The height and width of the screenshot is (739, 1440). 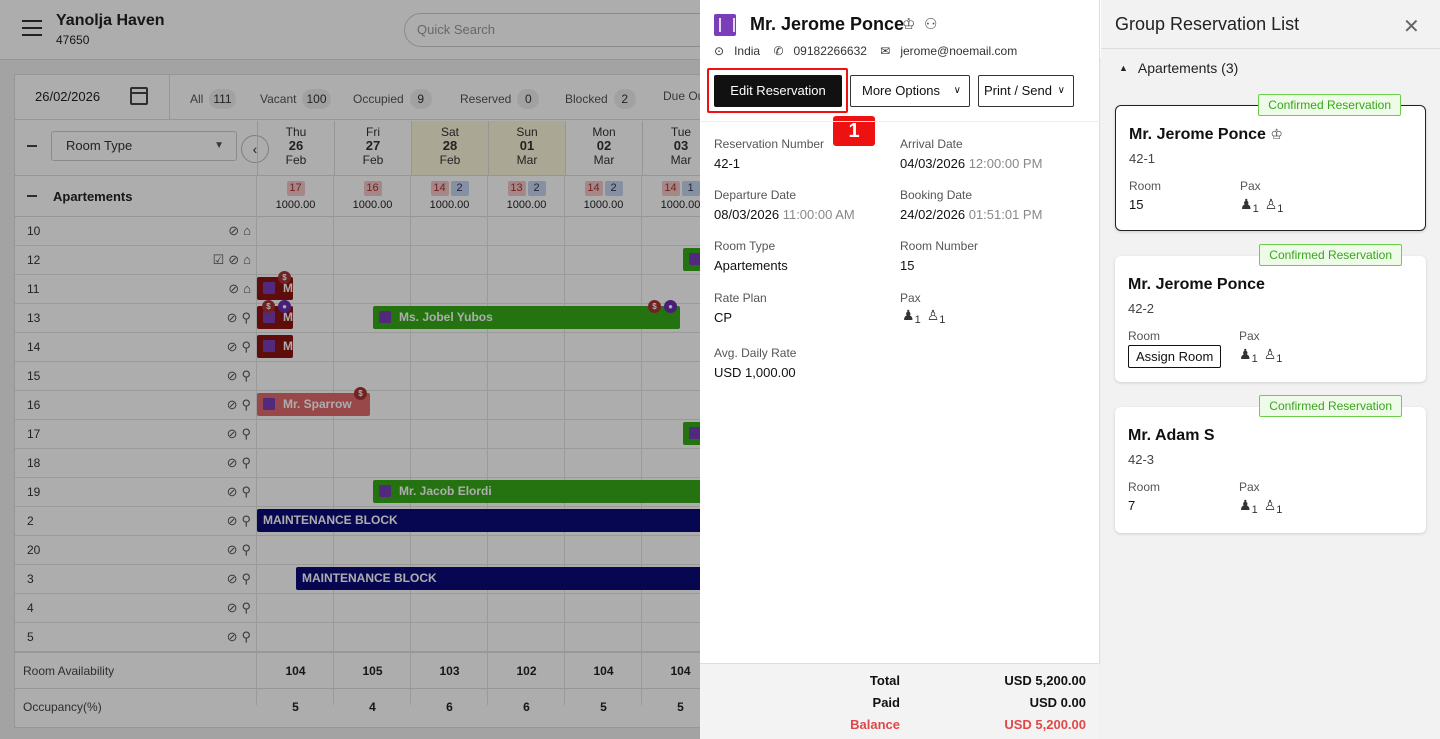 I want to click on print-send-button: Print / Send ∨, so click(x=1026, y=91).